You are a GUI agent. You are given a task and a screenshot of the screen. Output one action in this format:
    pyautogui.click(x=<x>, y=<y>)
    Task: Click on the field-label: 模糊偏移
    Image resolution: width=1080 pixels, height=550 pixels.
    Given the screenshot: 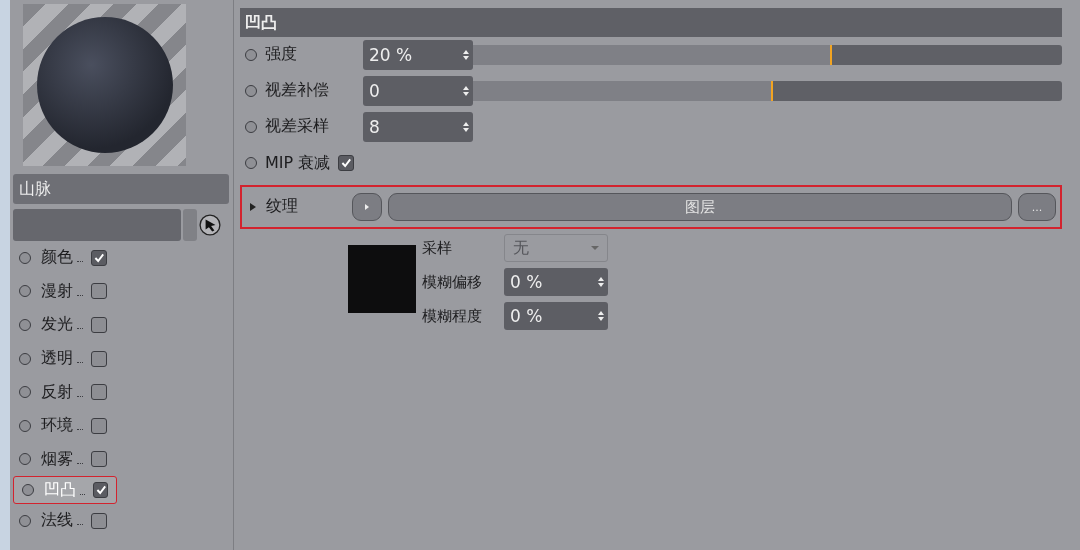 What is the action you would take?
    pyautogui.click(x=452, y=282)
    